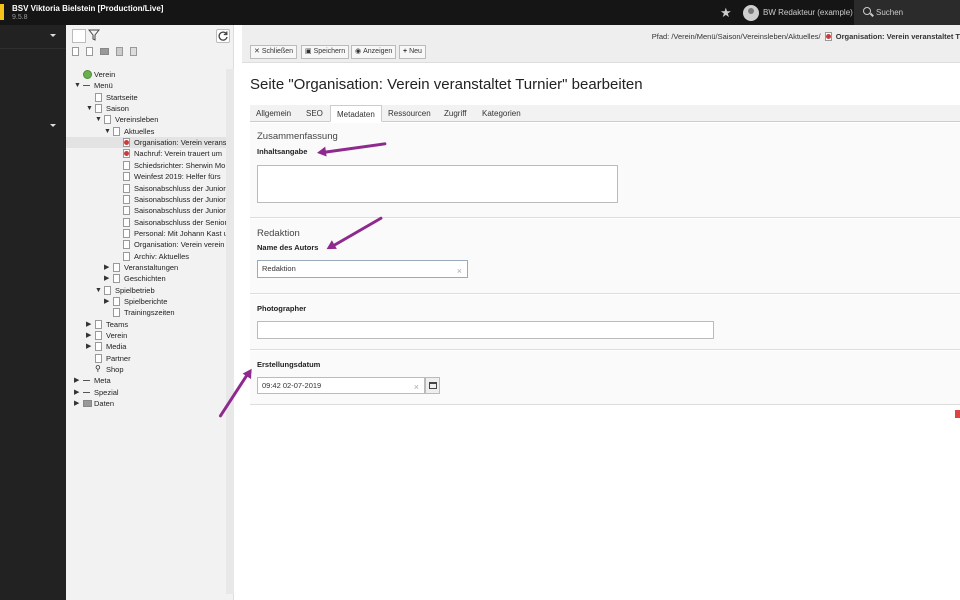  Describe the element at coordinates (485, 330) in the screenshot. I see `photographer-input` at that location.